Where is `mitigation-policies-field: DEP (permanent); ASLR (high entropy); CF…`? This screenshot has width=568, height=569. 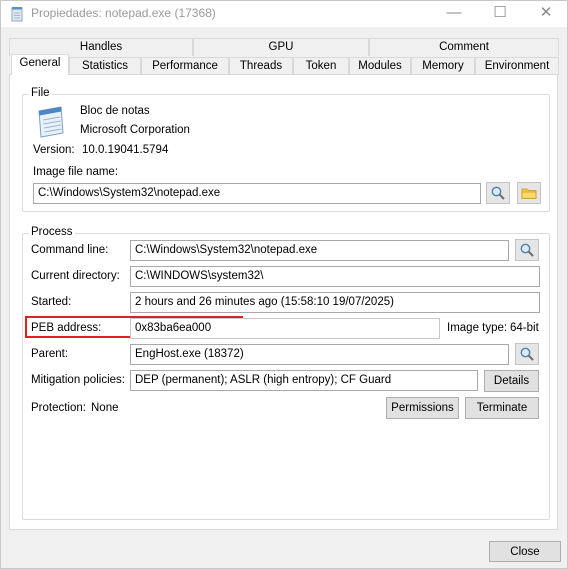 mitigation-policies-field: DEP (permanent); ASLR (high entropy); CF… is located at coordinates (304, 380).